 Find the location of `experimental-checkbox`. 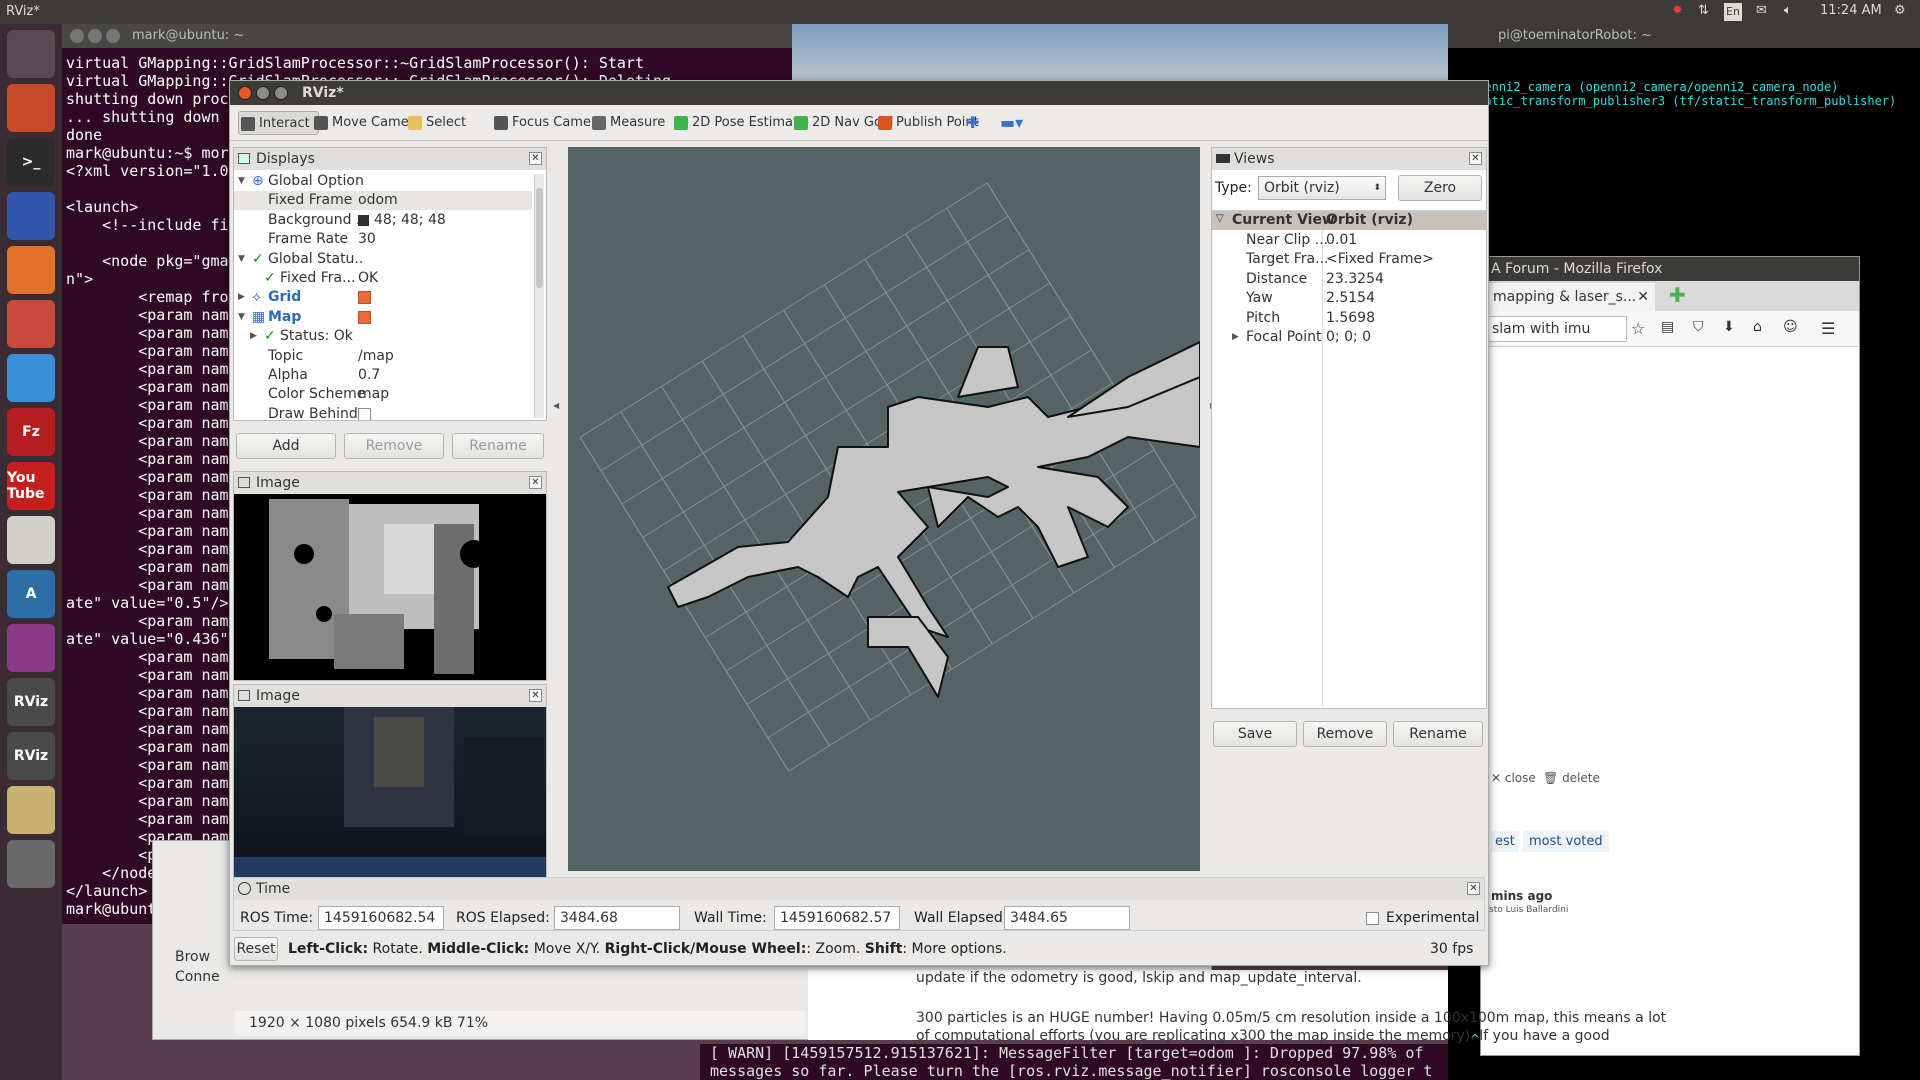

experimental-checkbox is located at coordinates (1372, 918).